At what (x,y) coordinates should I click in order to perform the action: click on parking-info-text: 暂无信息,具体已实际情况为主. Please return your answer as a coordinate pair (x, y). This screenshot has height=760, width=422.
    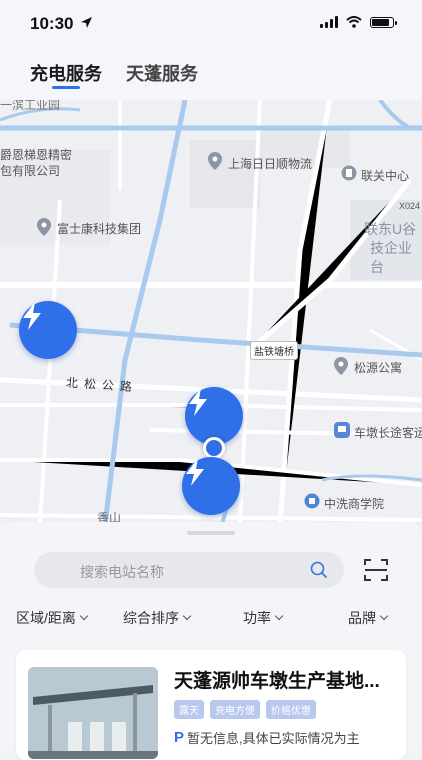
    Looking at the image, I should click on (273, 738).